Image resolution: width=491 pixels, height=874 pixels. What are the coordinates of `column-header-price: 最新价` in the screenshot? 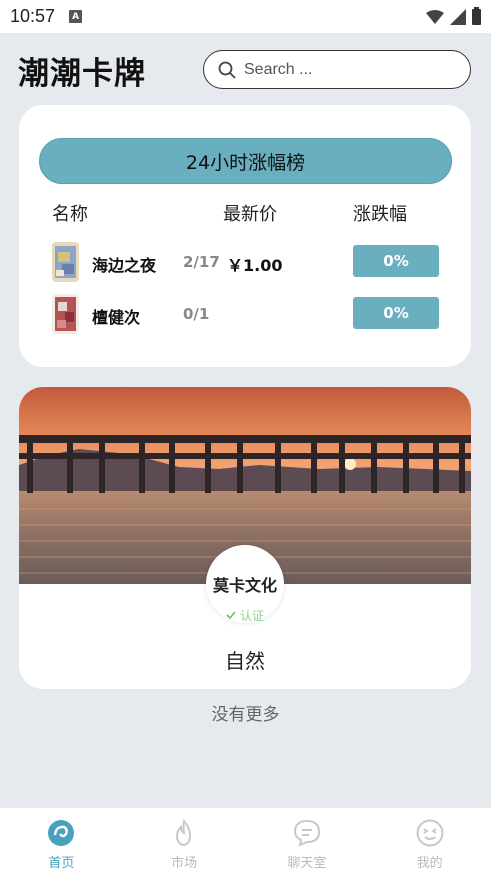 It's located at (250, 214).